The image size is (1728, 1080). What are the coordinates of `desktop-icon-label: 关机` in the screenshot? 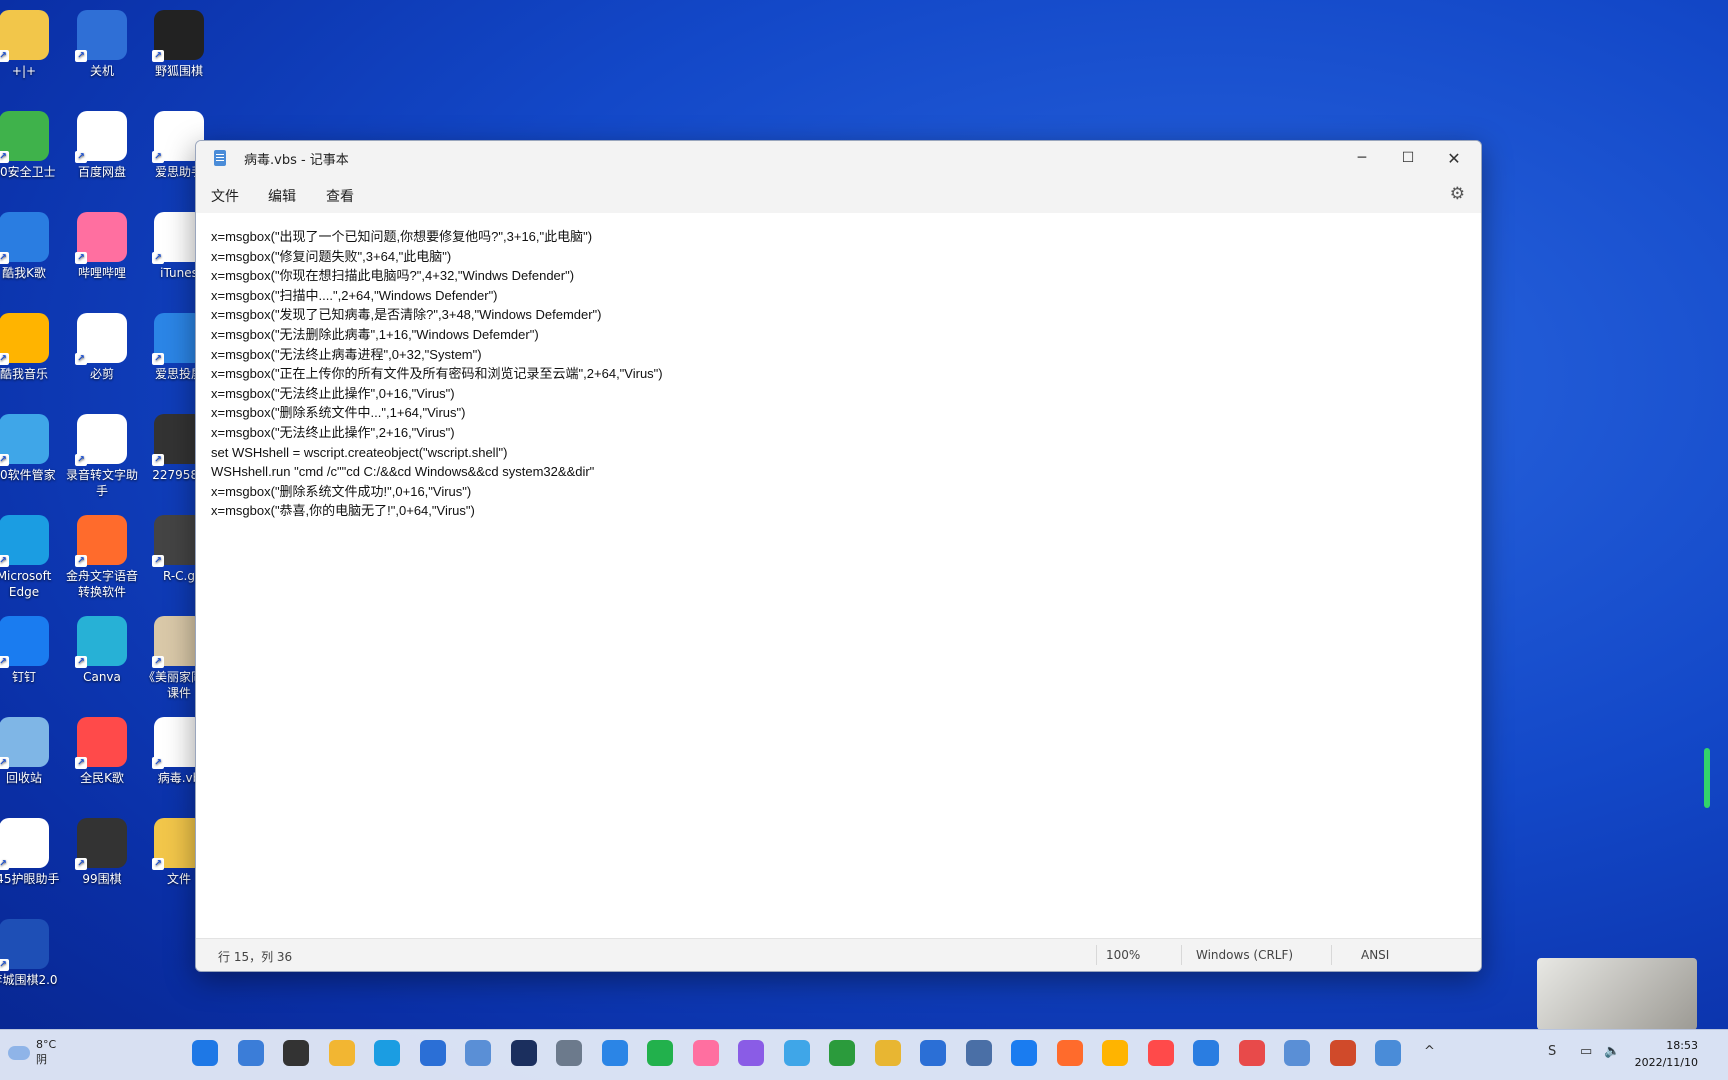 It's located at (101, 71).